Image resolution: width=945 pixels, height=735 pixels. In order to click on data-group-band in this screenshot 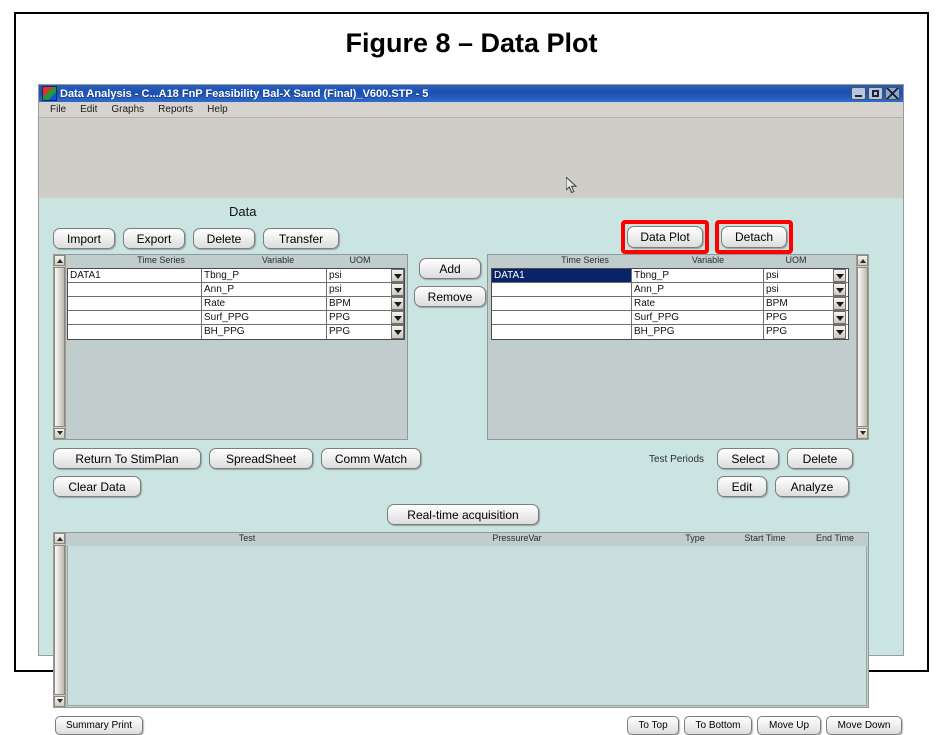, I will do `click(471, 158)`.